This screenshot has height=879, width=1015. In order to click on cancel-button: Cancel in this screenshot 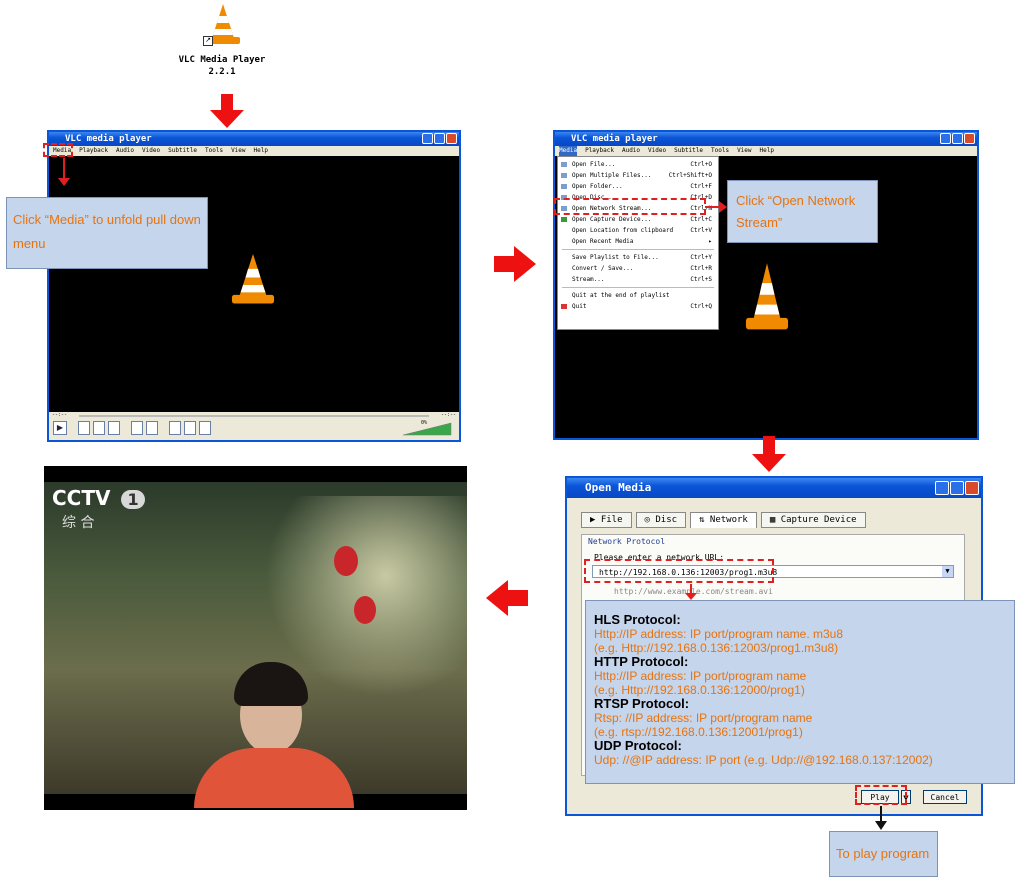, I will do `click(945, 797)`.